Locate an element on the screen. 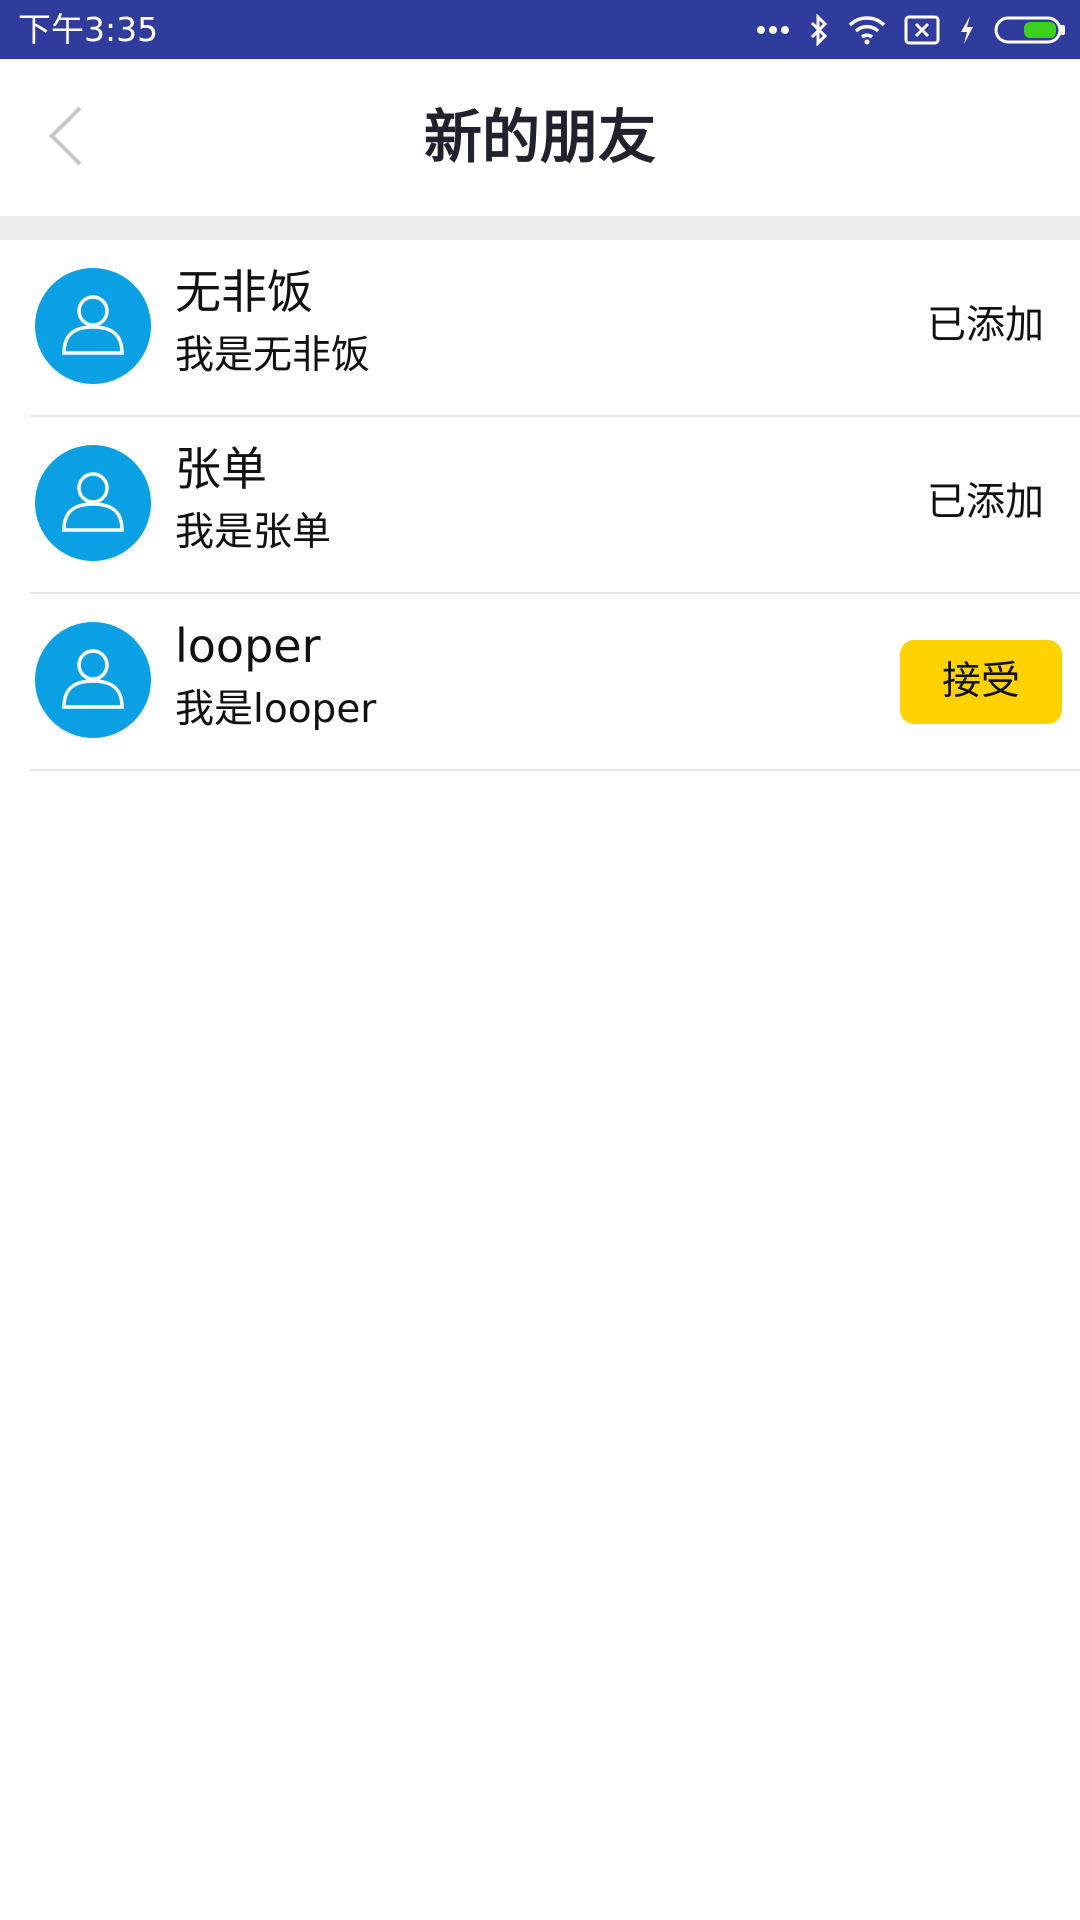 The height and width of the screenshot is (1920, 1080). status-time: 下午3:35 is located at coordinates (88, 29).